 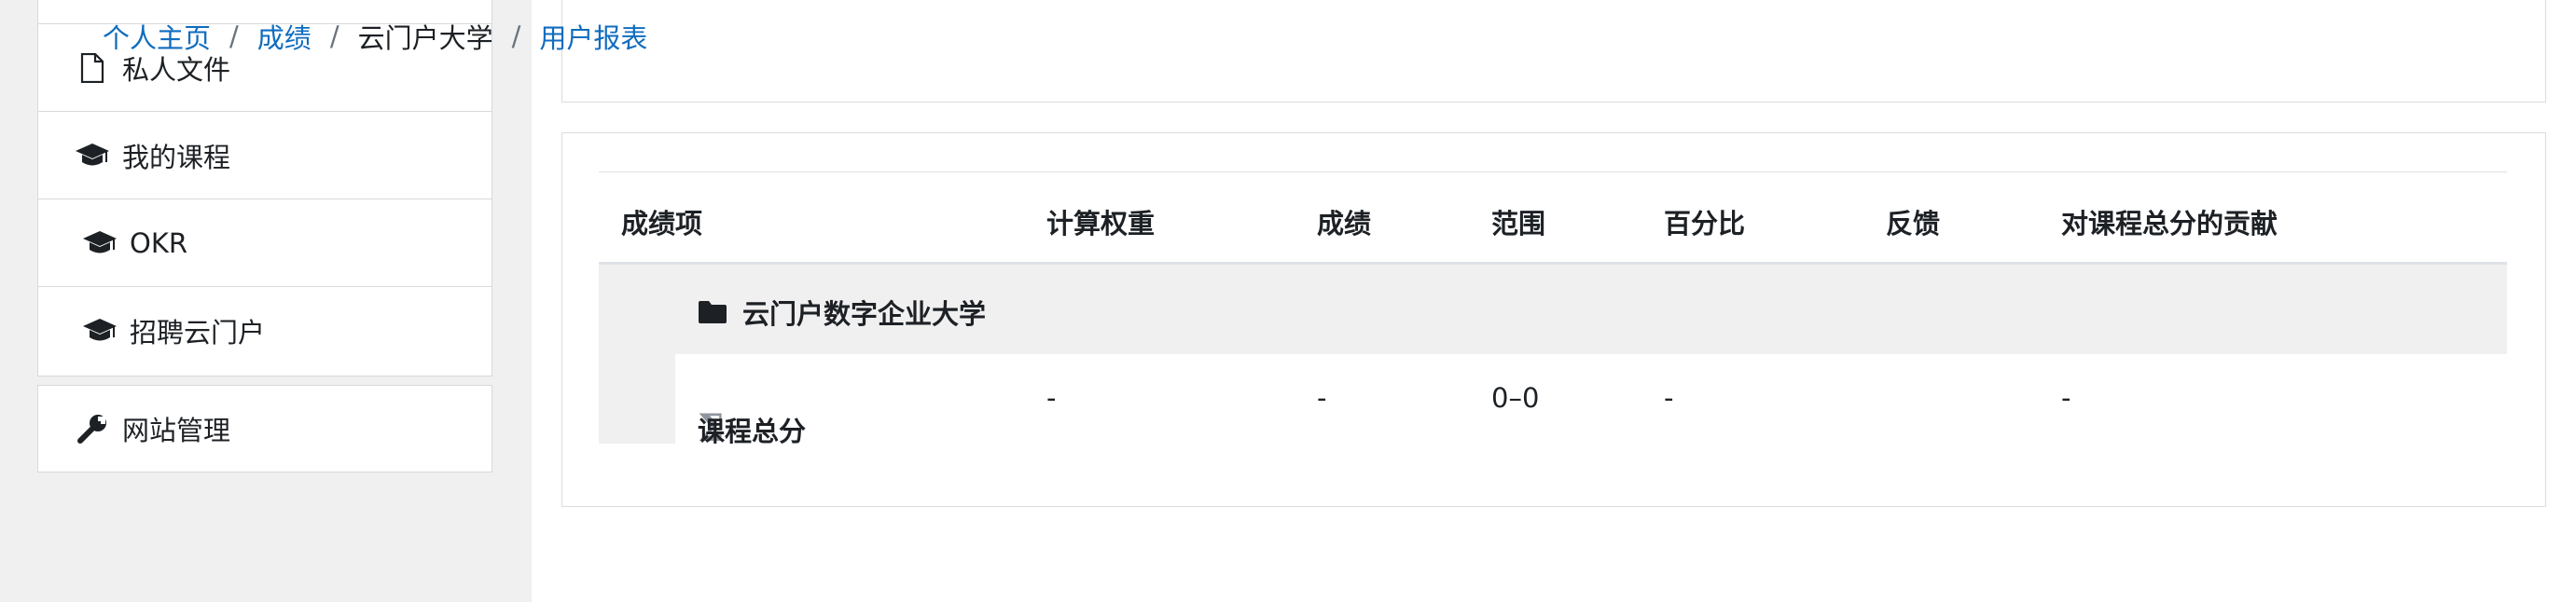 What do you see at coordinates (158, 242) in the screenshot?
I see `sidebar-item-label: OKR` at bounding box center [158, 242].